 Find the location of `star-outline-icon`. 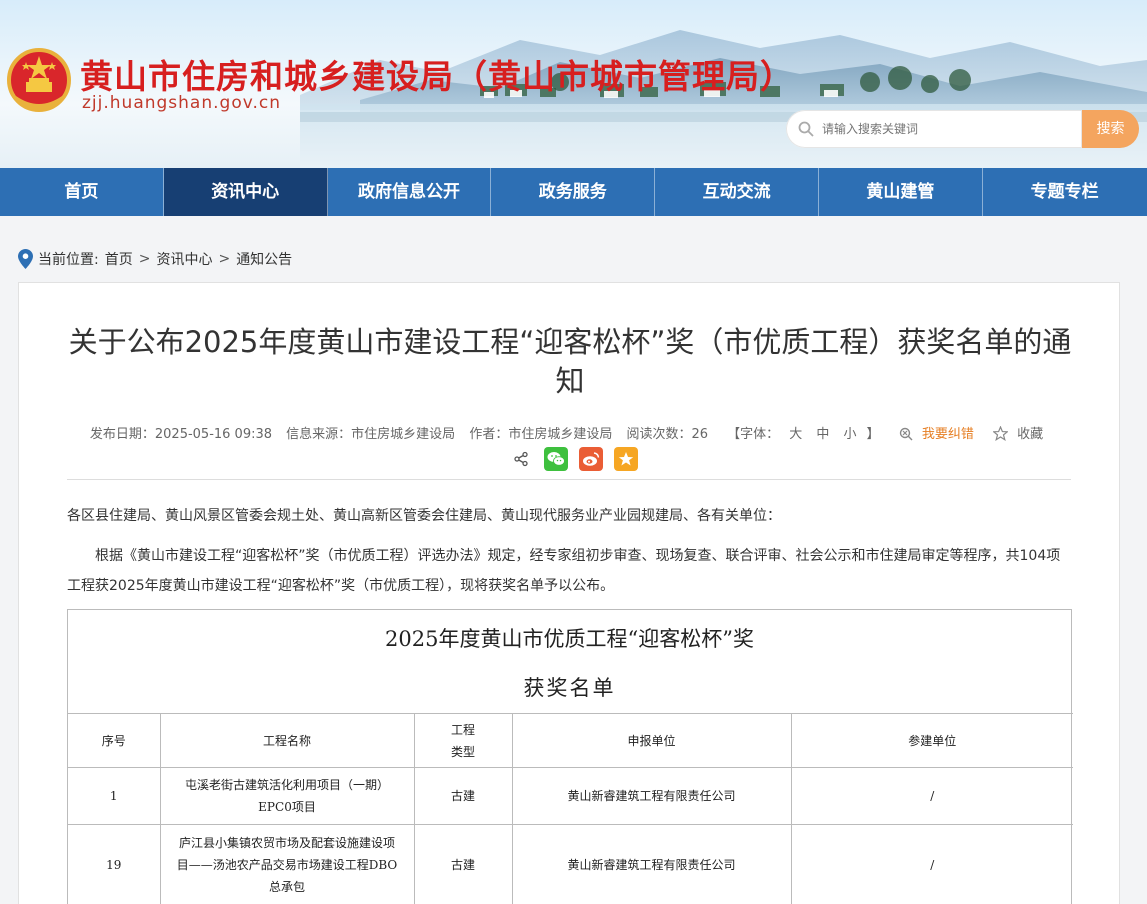

star-outline-icon is located at coordinates (1000, 433).